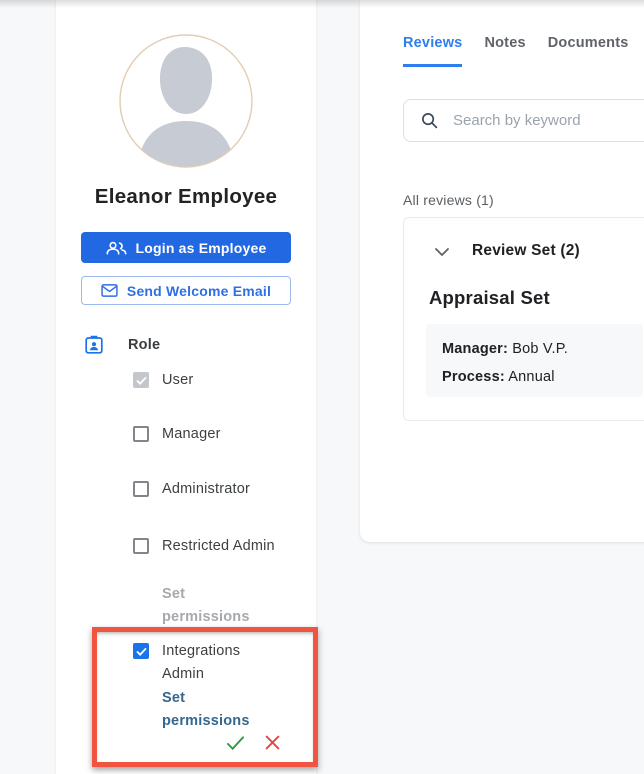 This screenshot has width=644, height=774. What do you see at coordinates (116, 248) in the screenshot?
I see `people-icon` at bounding box center [116, 248].